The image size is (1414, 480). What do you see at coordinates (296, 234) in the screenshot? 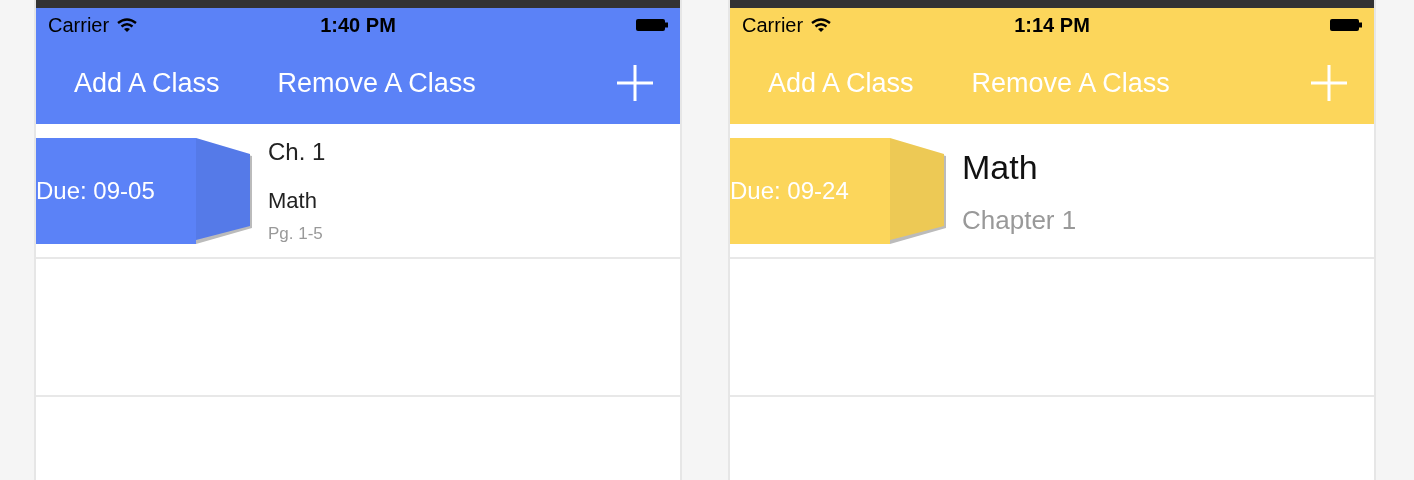
I see `page-range: Pg. 1-5` at bounding box center [296, 234].